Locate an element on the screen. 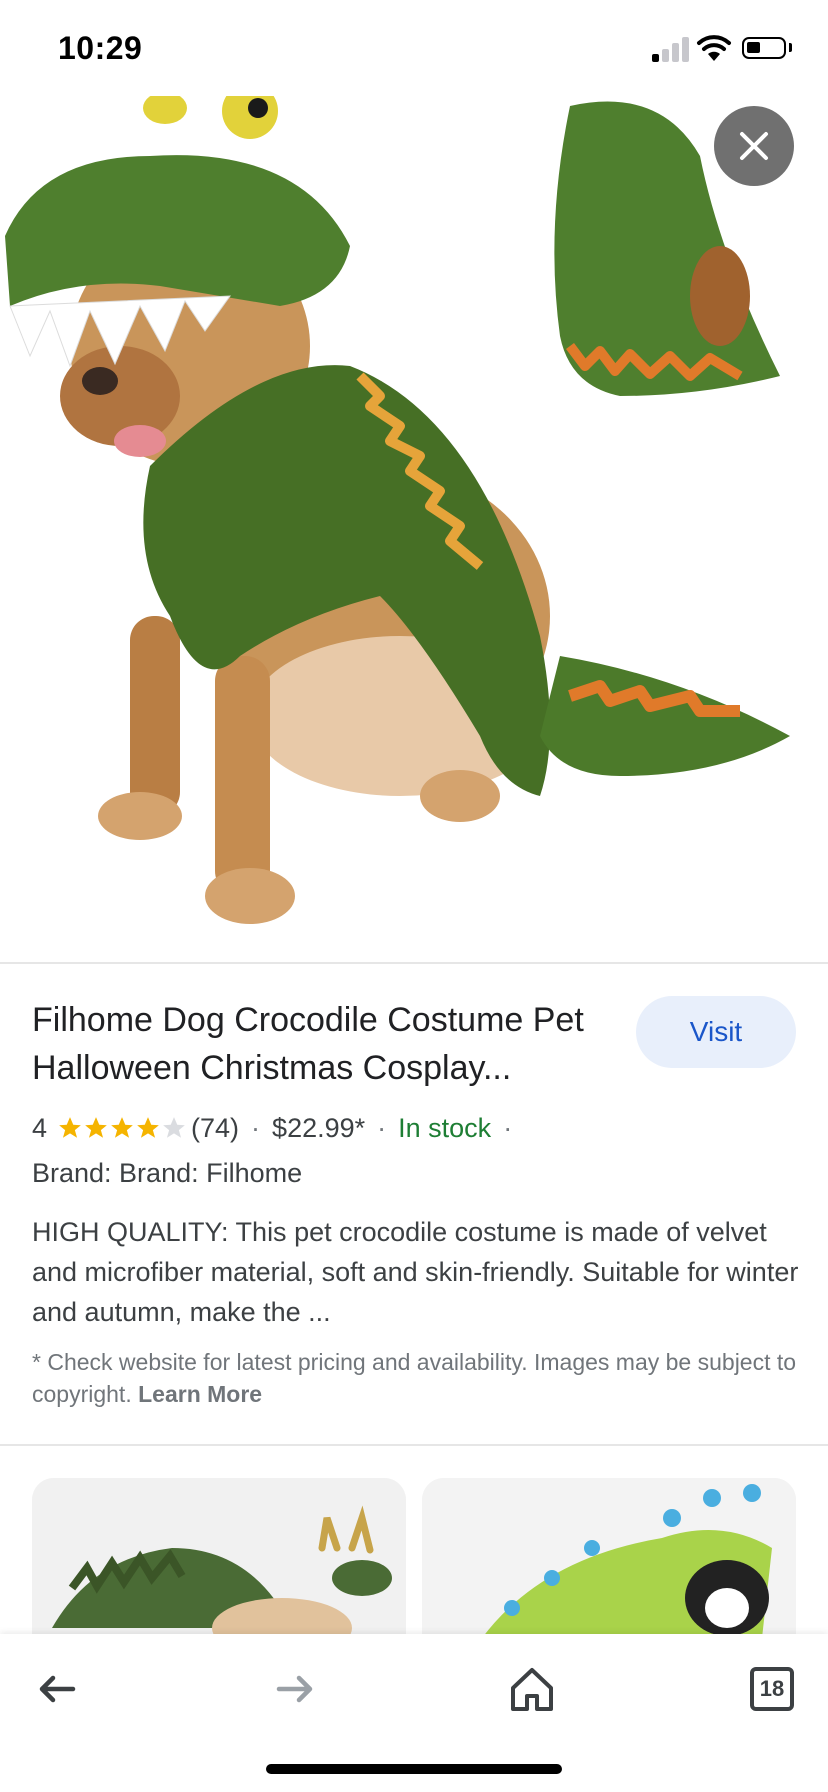  star-empty-icon is located at coordinates (174, 1127).